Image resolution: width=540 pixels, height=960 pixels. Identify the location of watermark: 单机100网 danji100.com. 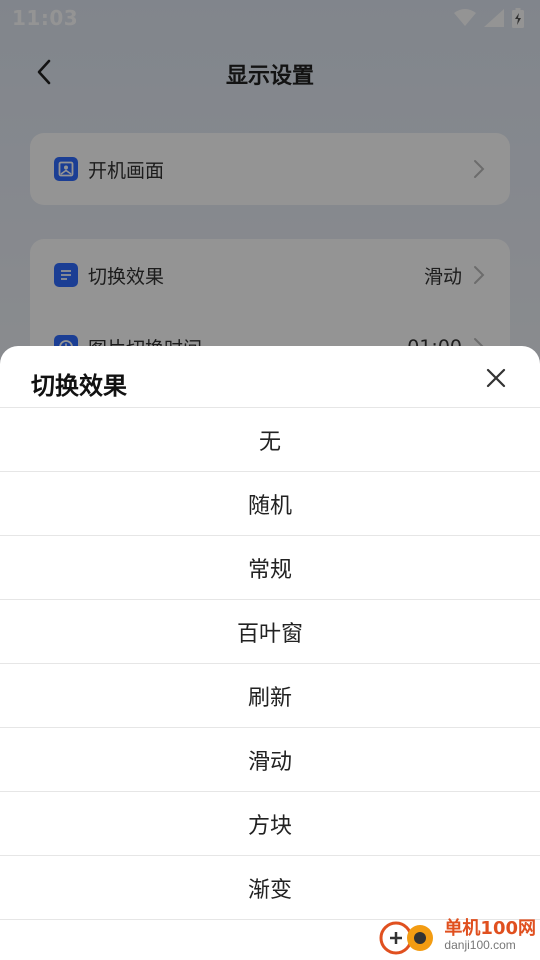
(456, 936).